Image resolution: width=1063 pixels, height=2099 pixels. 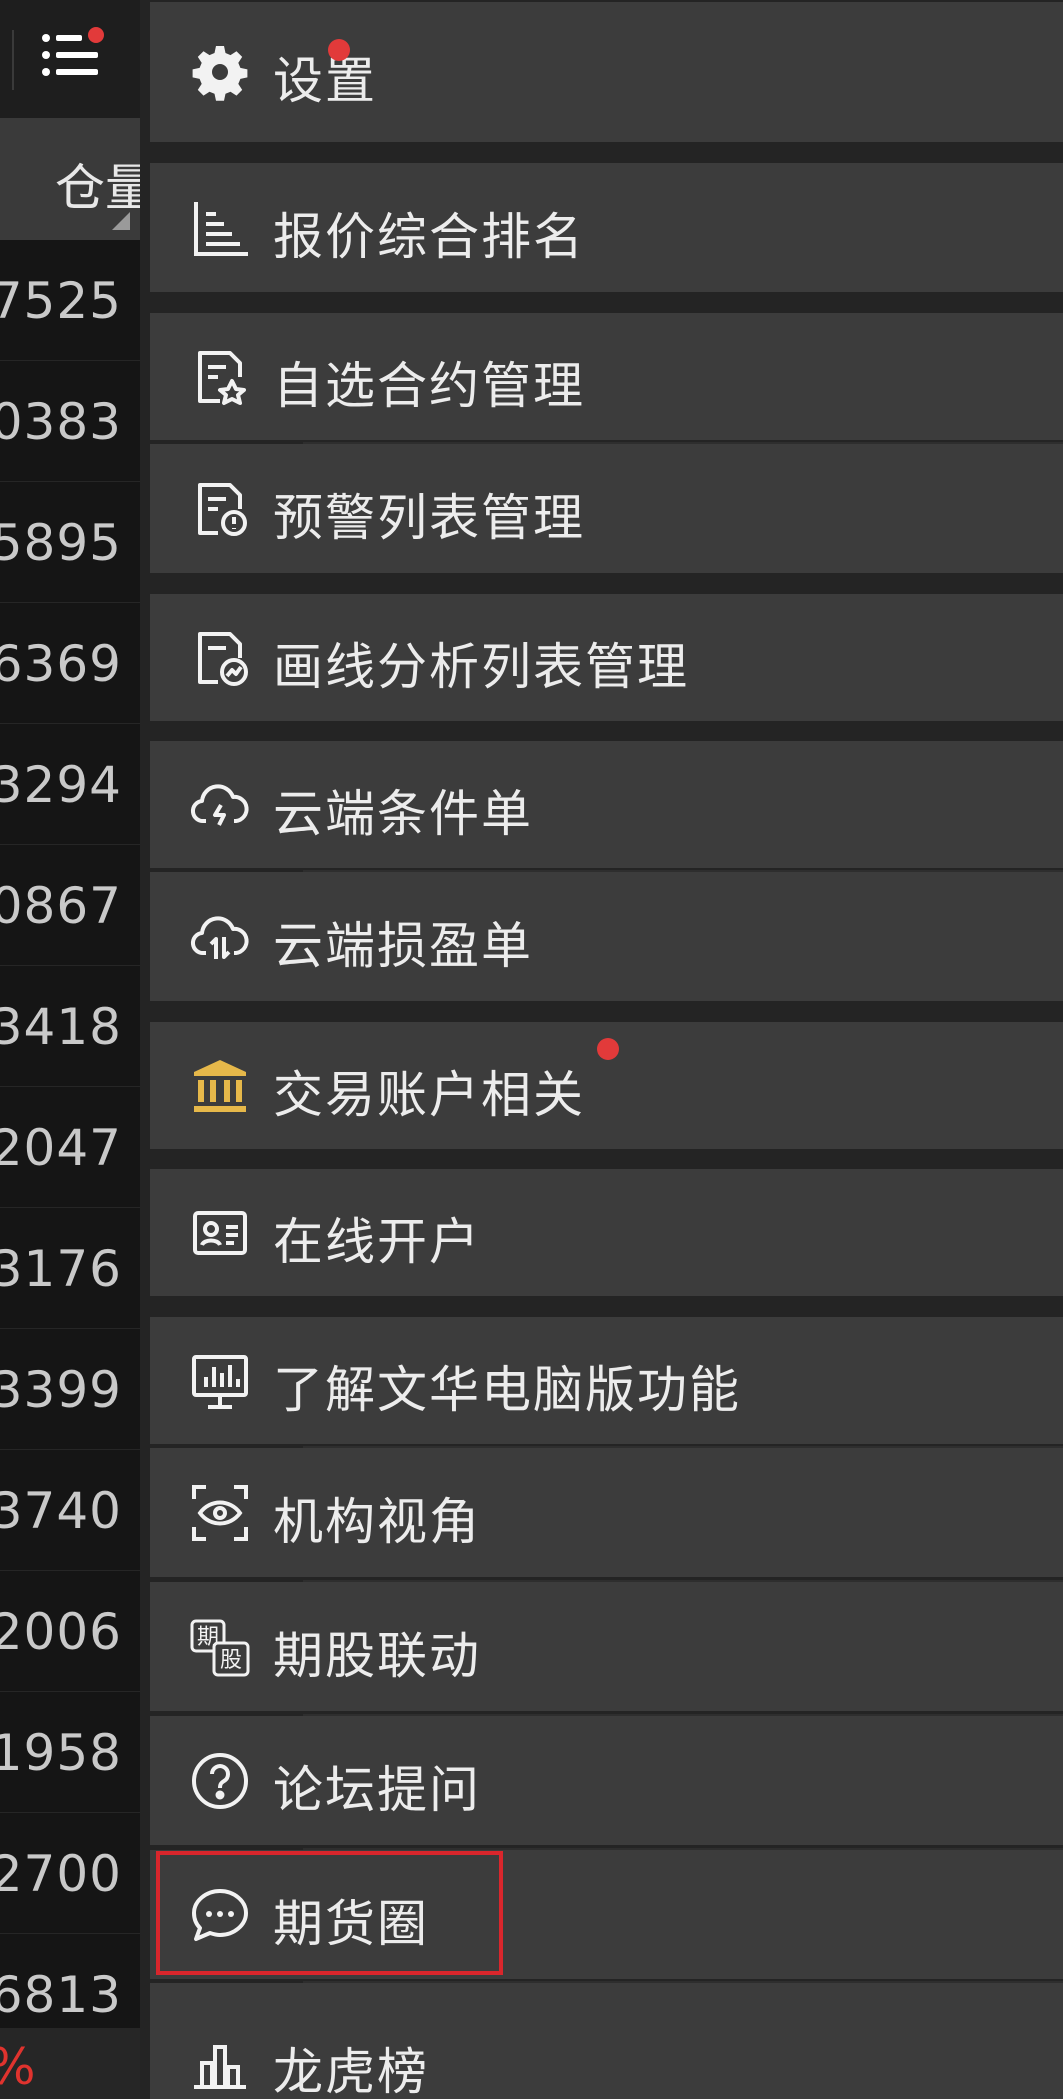 I want to click on menu-item-label: 交易账户相关, so click(x=429, y=1095).